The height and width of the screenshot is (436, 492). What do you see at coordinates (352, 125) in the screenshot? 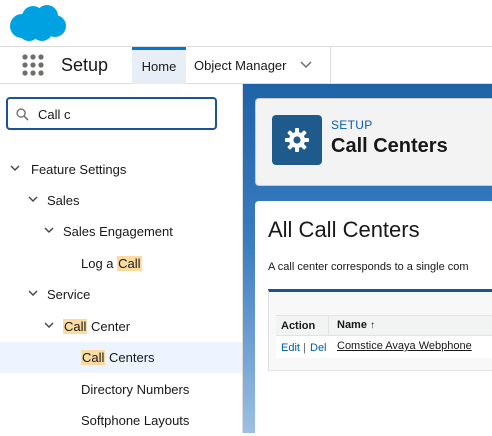
I see `breadcrumb: SETUP` at bounding box center [352, 125].